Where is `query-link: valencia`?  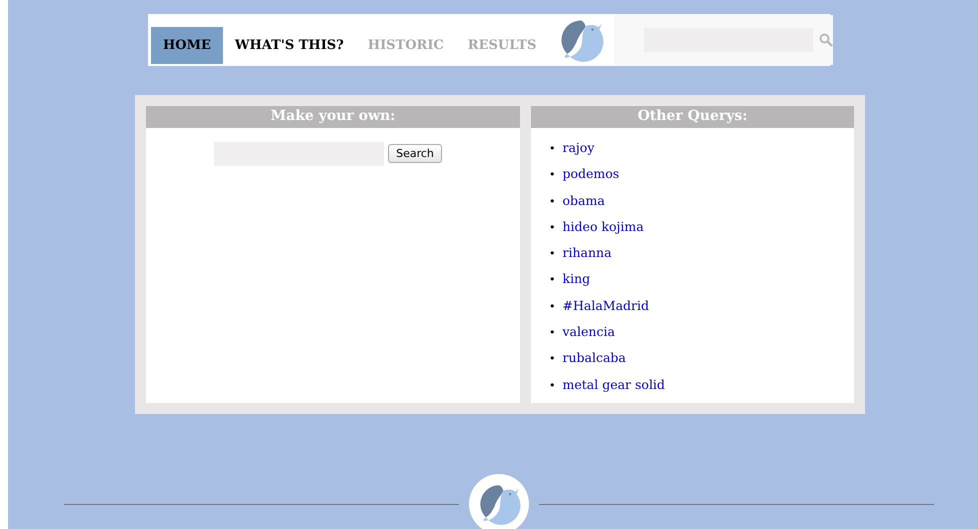 query-link: valencia is located at coordinates (588, 337).